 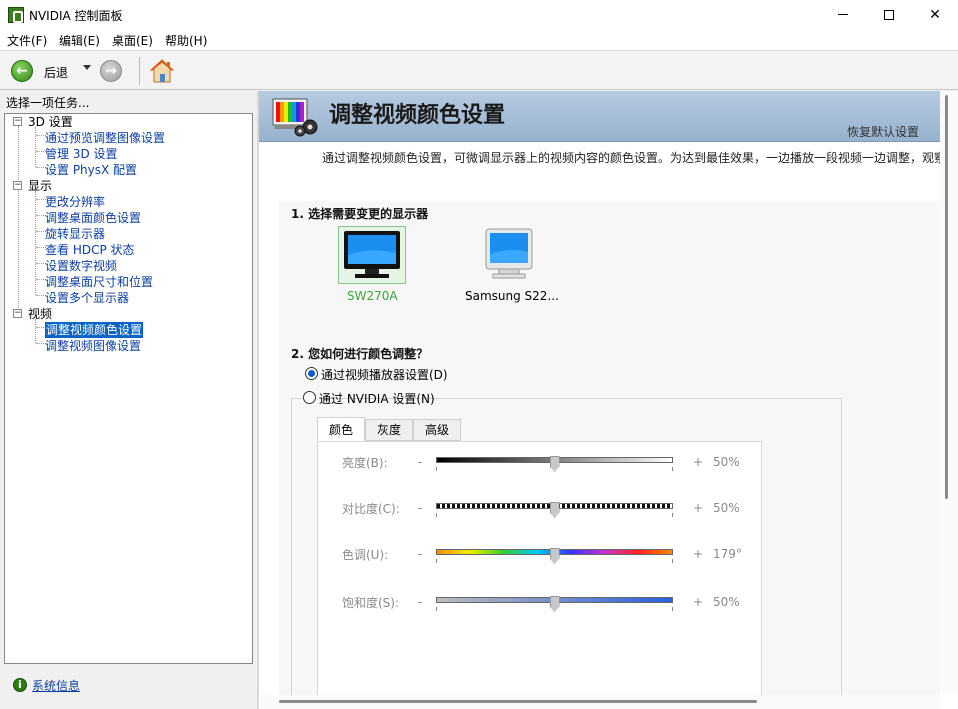 What do you see at coordinates (371, 509) in the screenshot?
I see `contrast-label: 对比度(C):` at bounding box center [371, 509].